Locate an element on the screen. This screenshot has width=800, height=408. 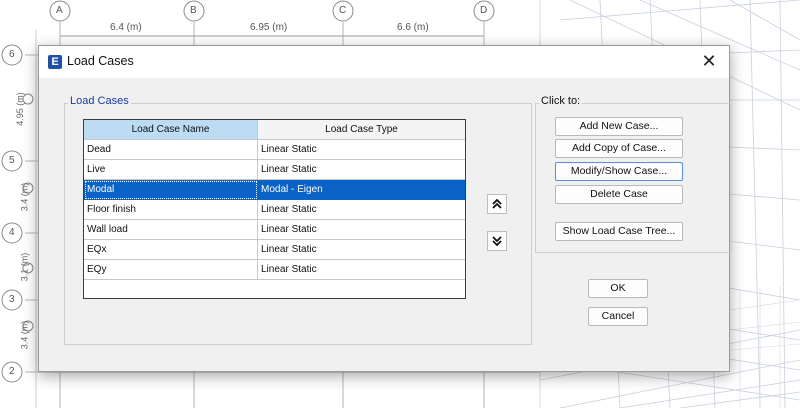
case-name-cell: Wall load is located at coordinates (171, 230).